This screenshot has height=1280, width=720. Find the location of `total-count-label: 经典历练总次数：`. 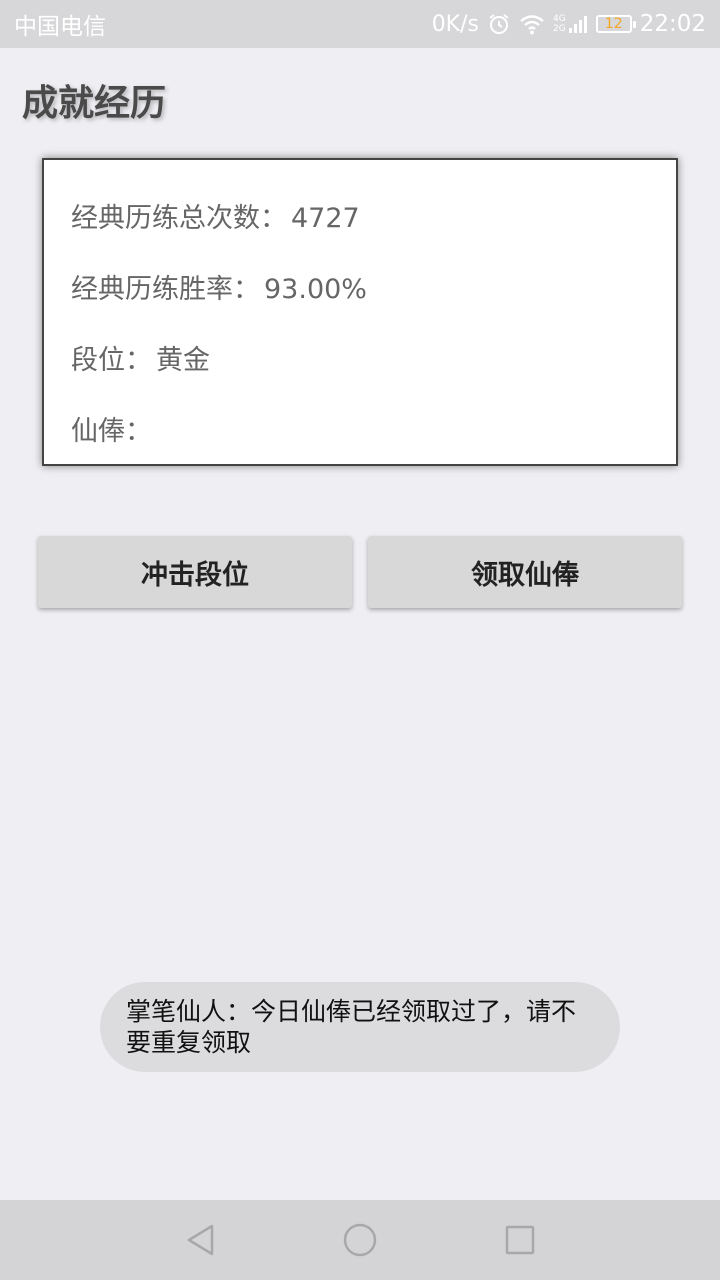

total-count-label: 经典历练总次数： is located at coordinates (179, 218).